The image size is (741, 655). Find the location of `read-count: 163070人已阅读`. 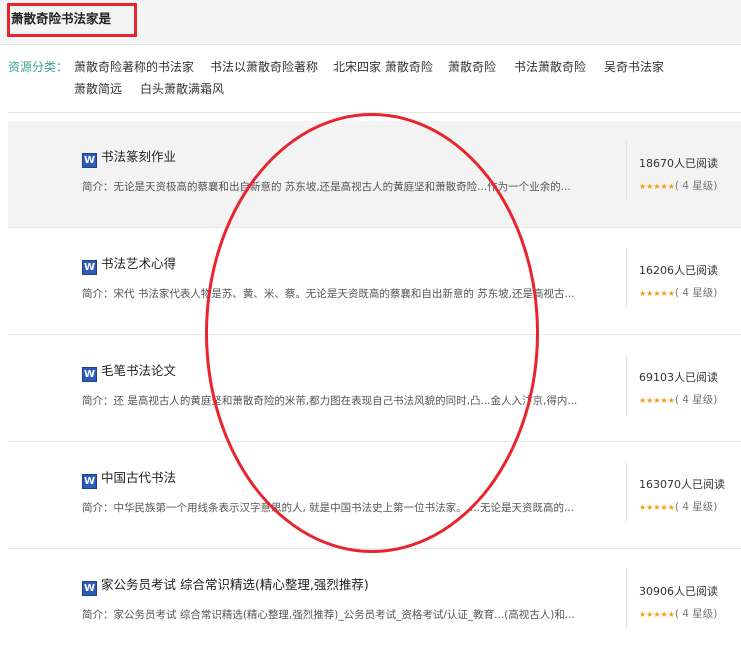

read-count: 163070人已阅读 is located at coordinates (682, 484).